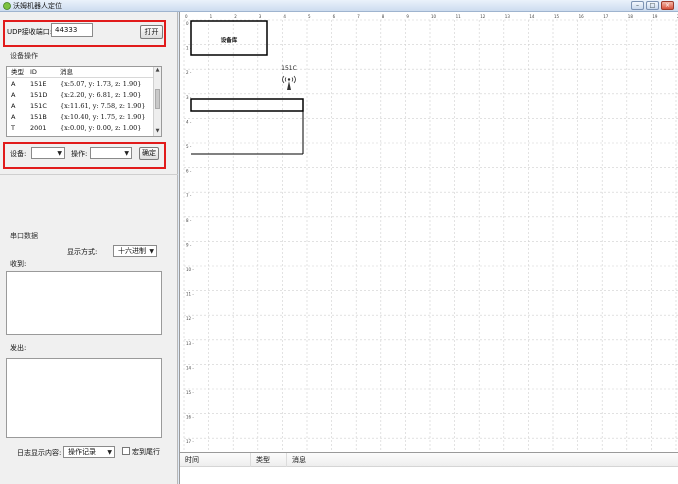 This screenshot has width=678, height=484. I want to click on x-axis-tick-label: 3, so click(260, 16).